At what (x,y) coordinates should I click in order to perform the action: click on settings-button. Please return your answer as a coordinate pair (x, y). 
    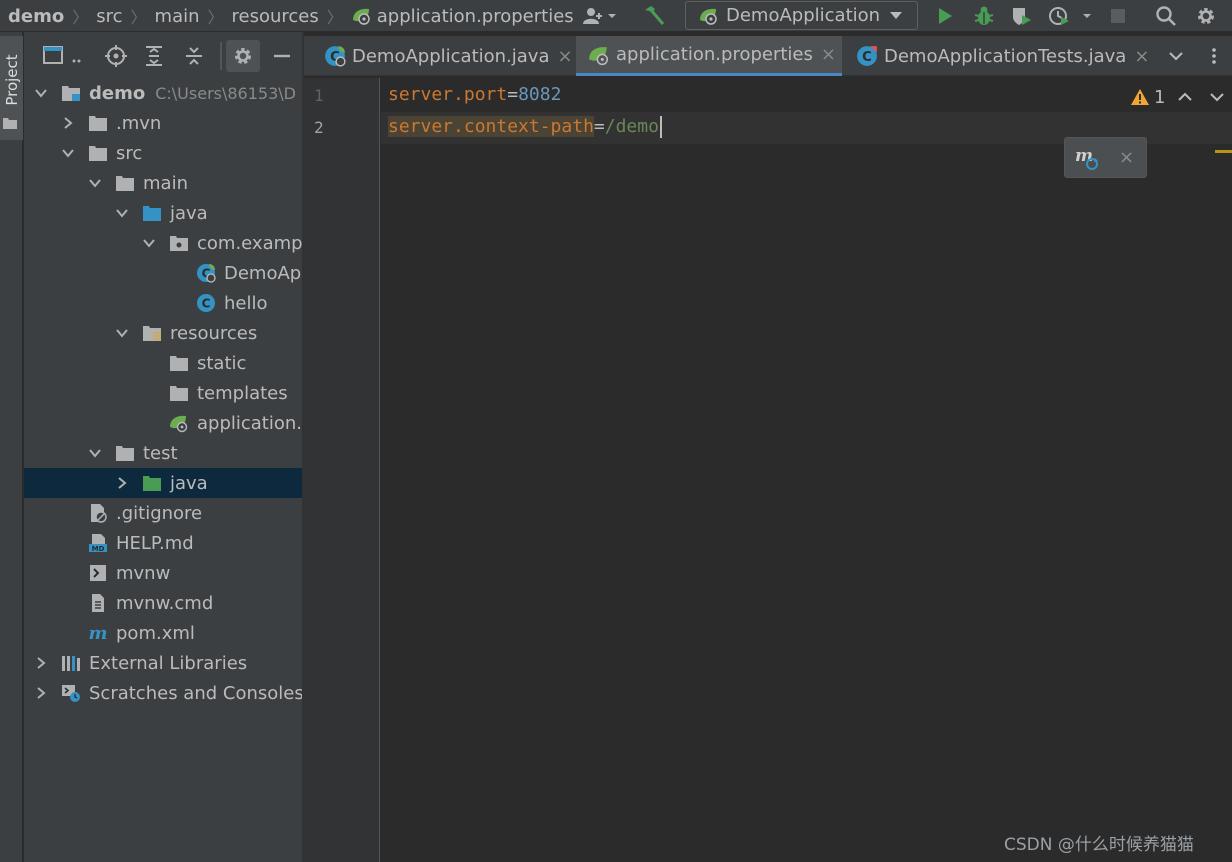
    Looking at the image, I should click on (1206, 16).